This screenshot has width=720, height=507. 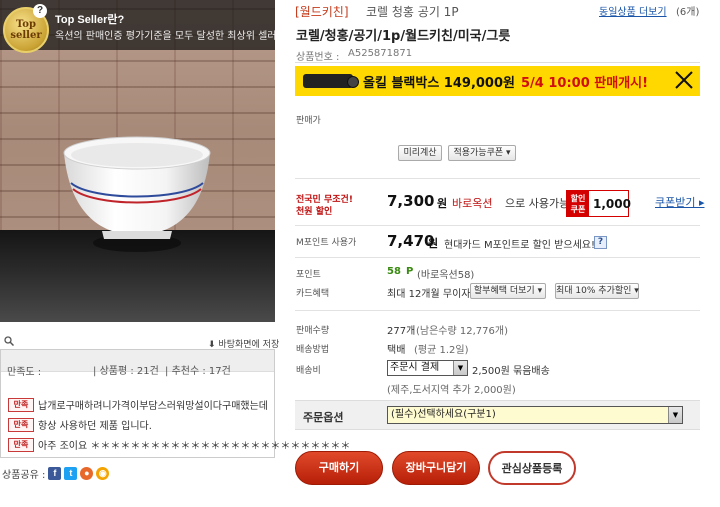 What do you see at coordinates (396, 350) in the screenshot?
I see `shipping-method: 택배` at bounding box center [396, 350].